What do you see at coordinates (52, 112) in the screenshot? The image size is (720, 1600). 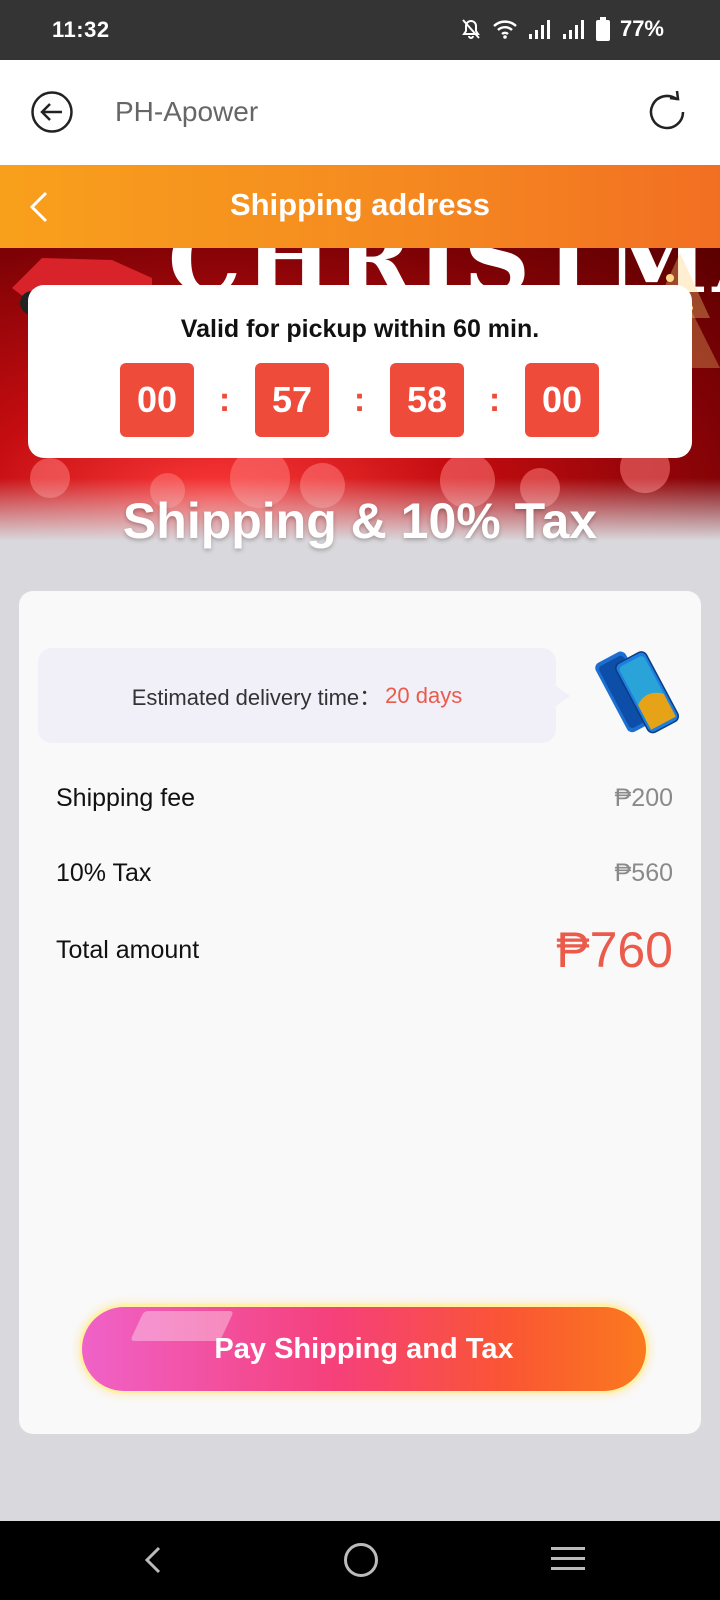 I see `back-arrow-icon` at bounding box center [52, 112].